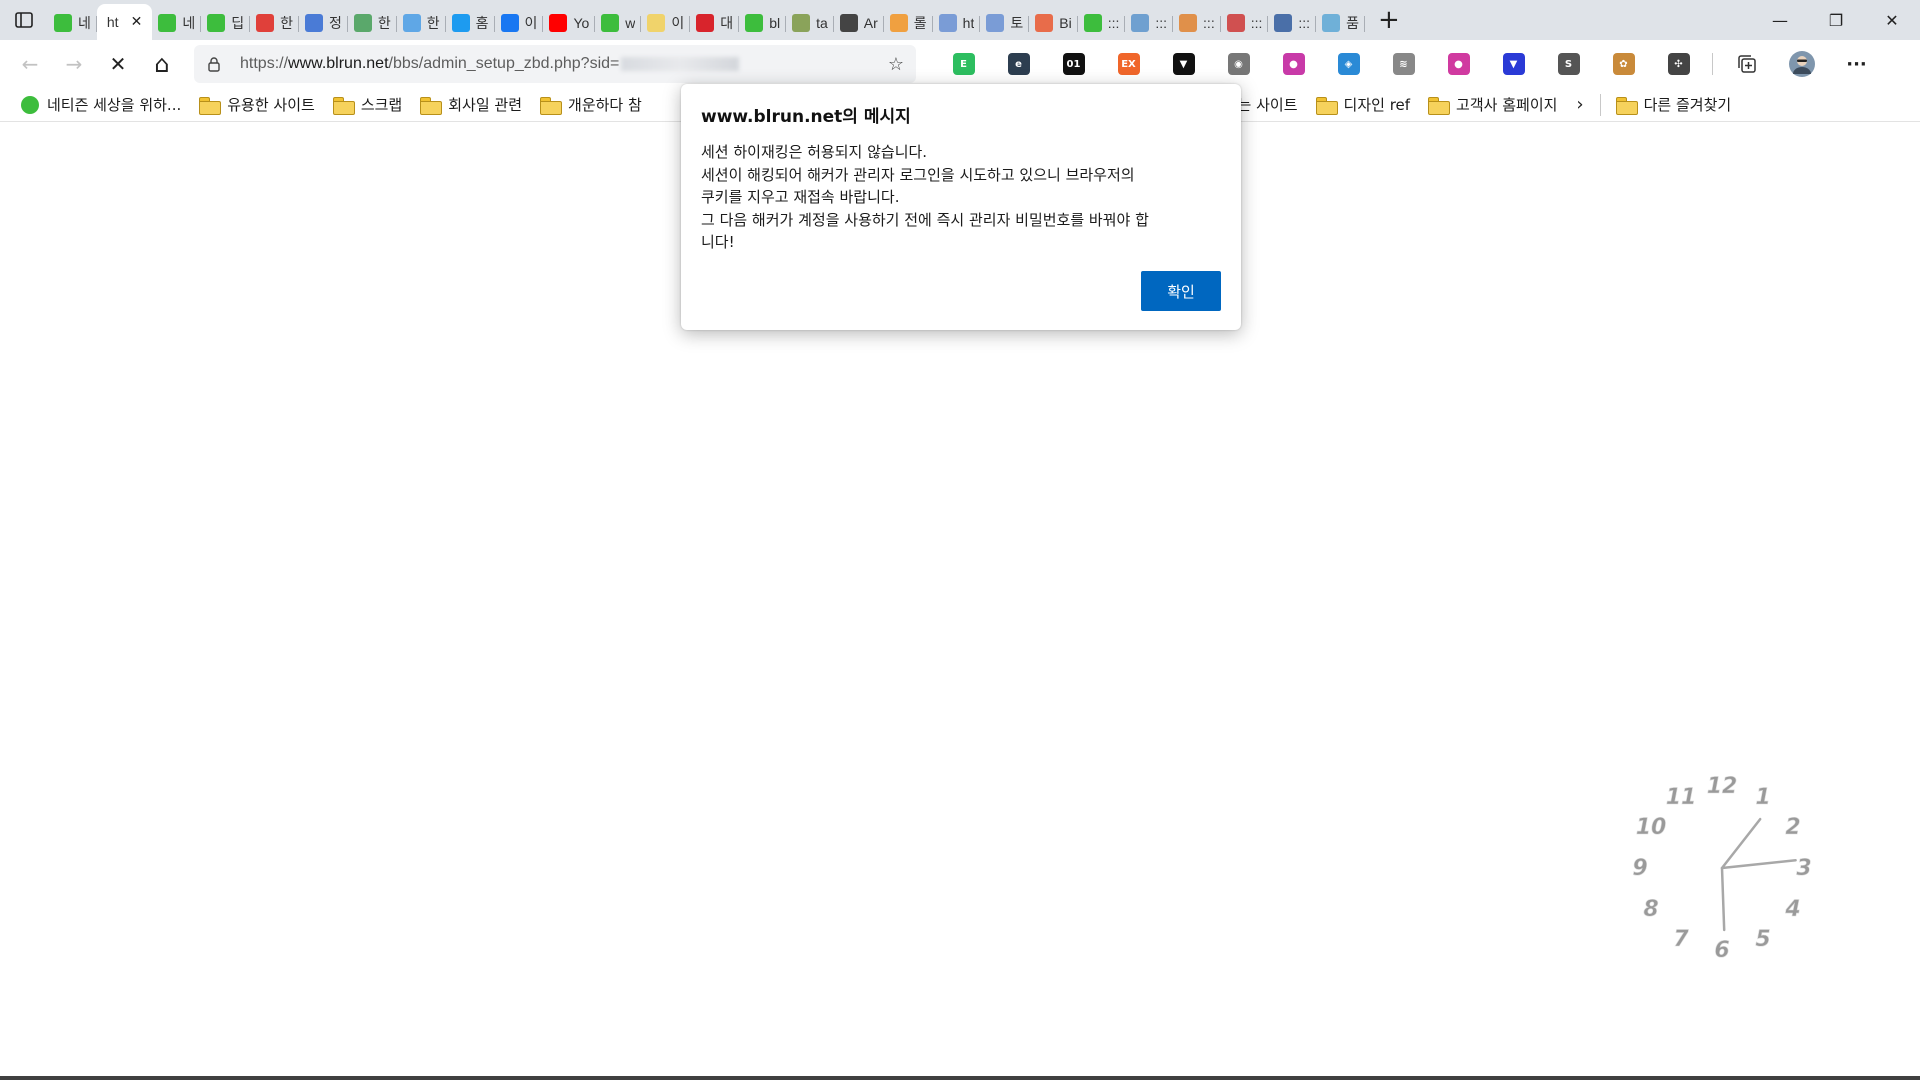 The width and height of the screenshot is (1920, 1080). Describe the element at coordinates (569, 23) in the screenshot. I see `tab-10: Yo` at that location.